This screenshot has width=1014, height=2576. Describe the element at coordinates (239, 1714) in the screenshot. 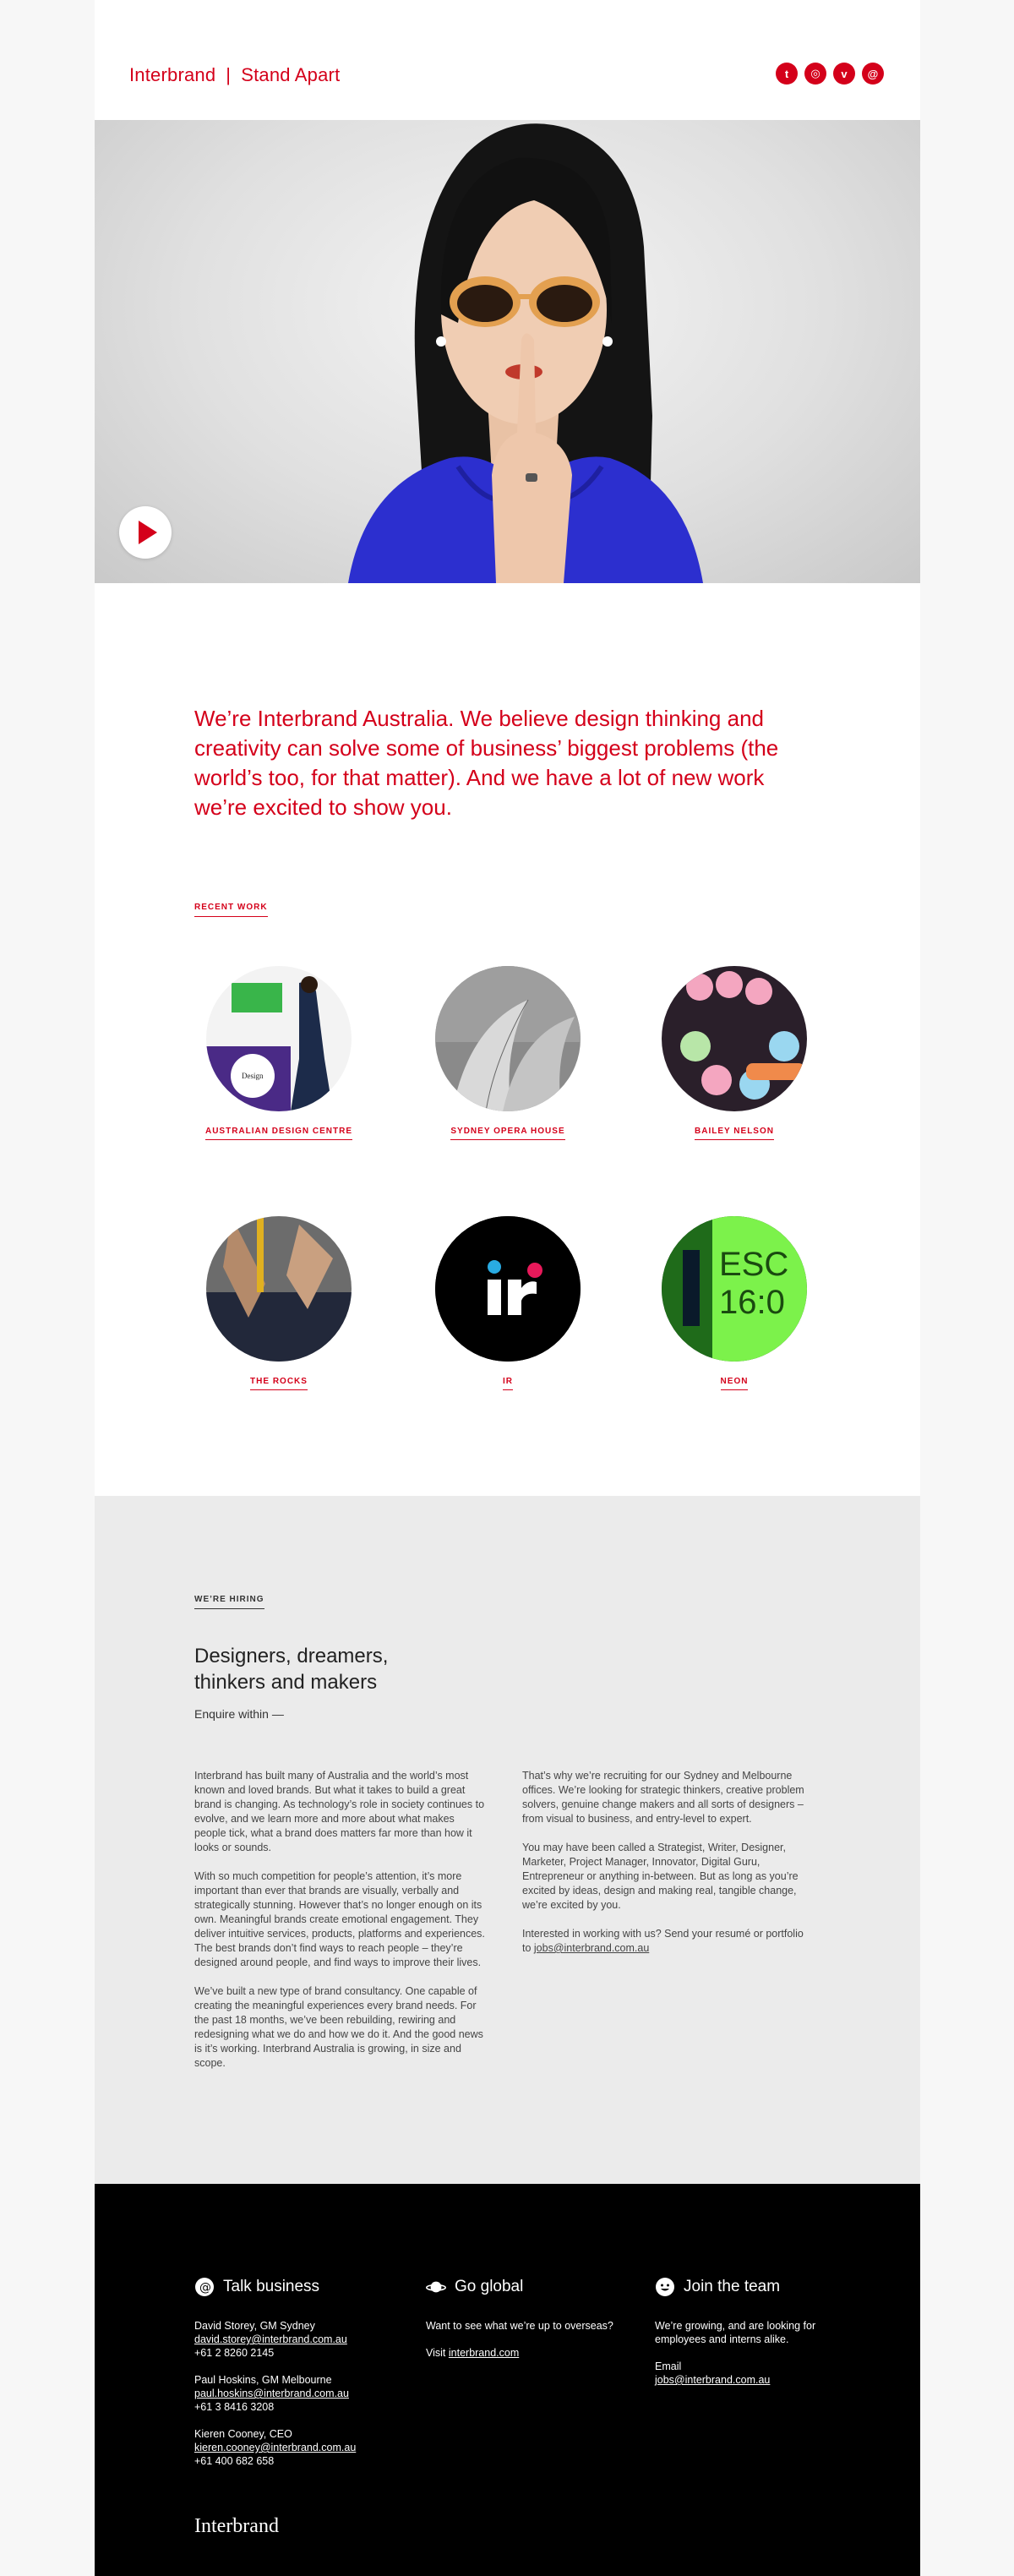

I see `hiring-subtitle: Enquire within —` at that location.